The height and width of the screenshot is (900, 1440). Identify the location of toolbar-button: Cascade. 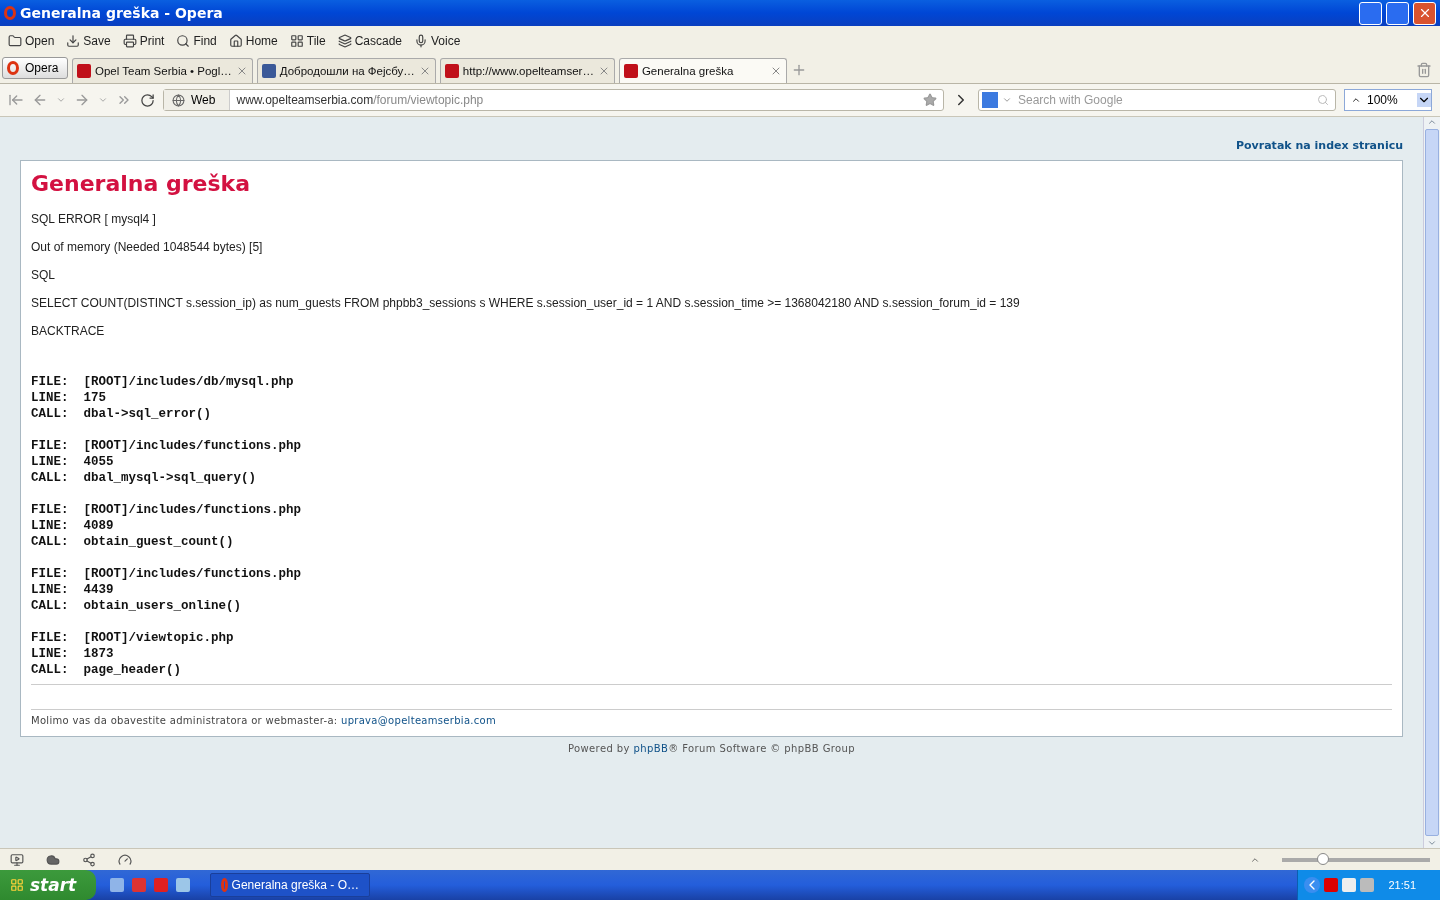
(370, 40).